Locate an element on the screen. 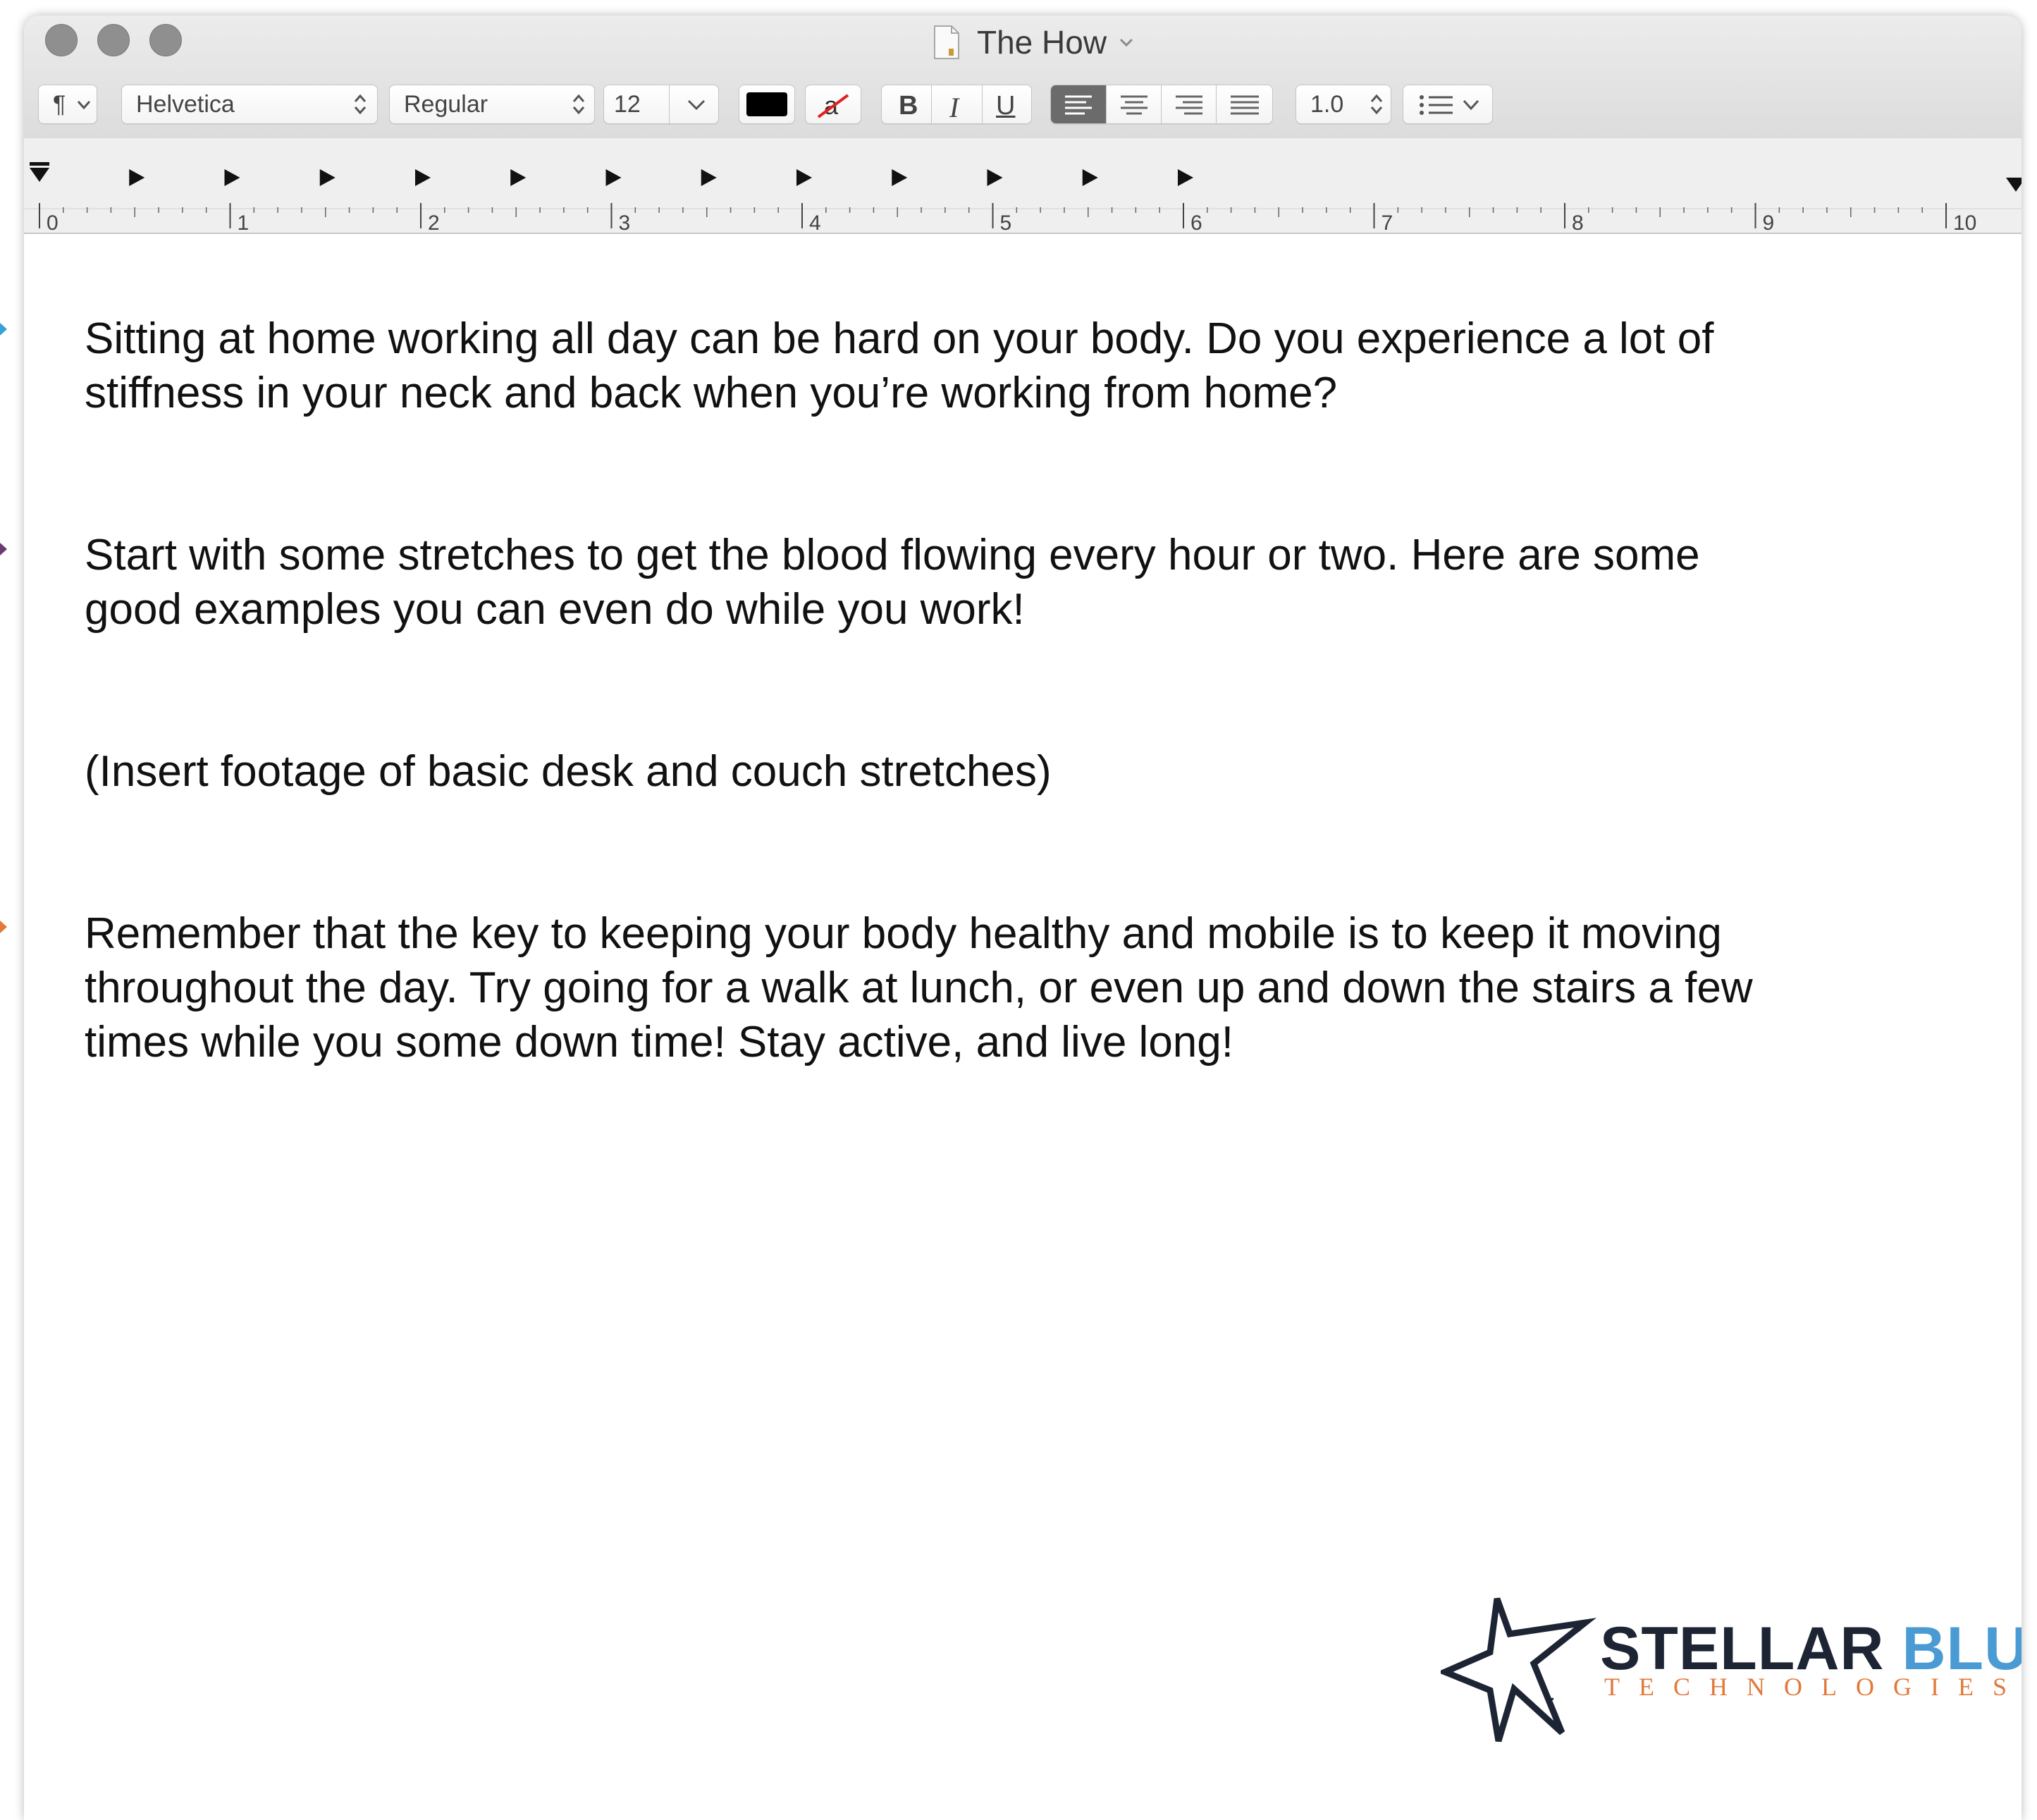 This screenshot has width=2037, height=1820. ruler: 0 1 2 3 4 5 6 7 8 9 10 is located at coordinates (1022, 186).